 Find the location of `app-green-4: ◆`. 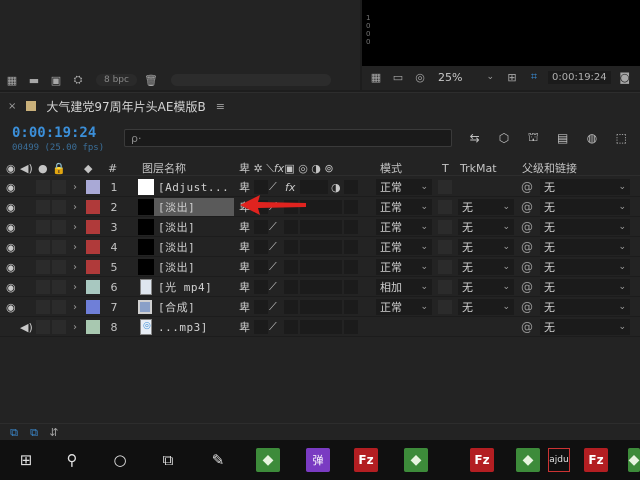

app-green-4: ◆ is located at coordinates (634, 460).